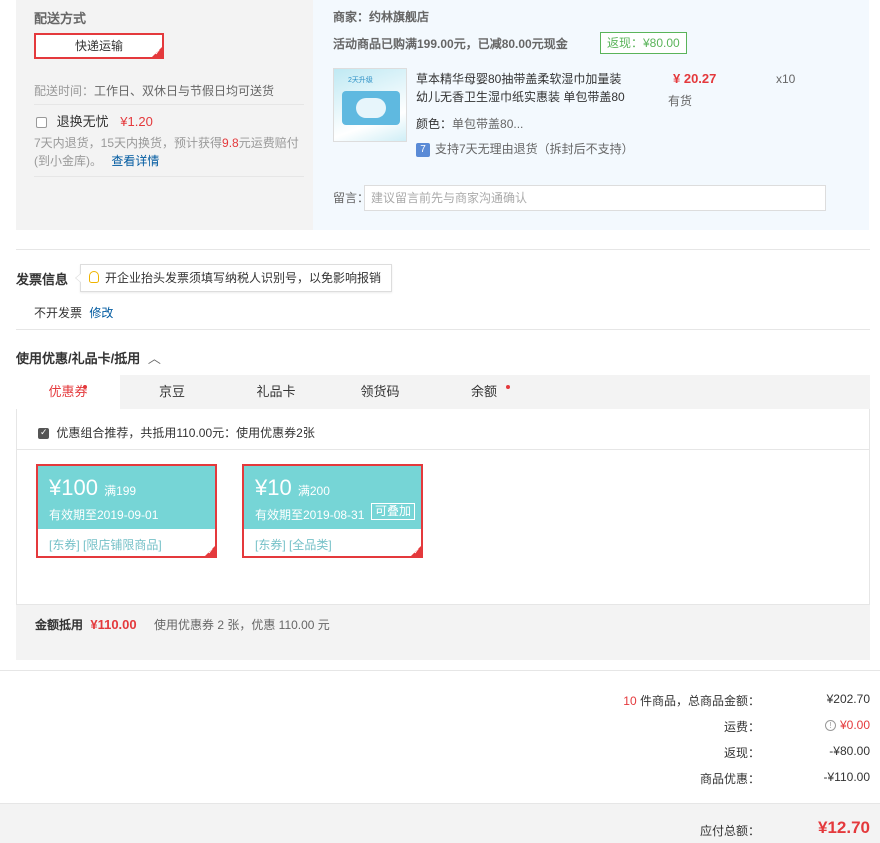  I want to click on memo-input, so click(595, 198).